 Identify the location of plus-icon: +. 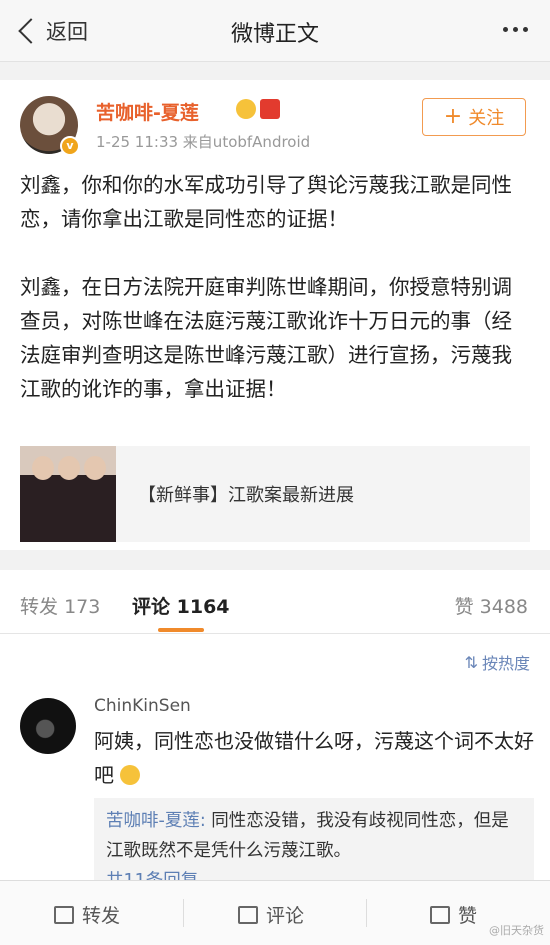
(453, 116).